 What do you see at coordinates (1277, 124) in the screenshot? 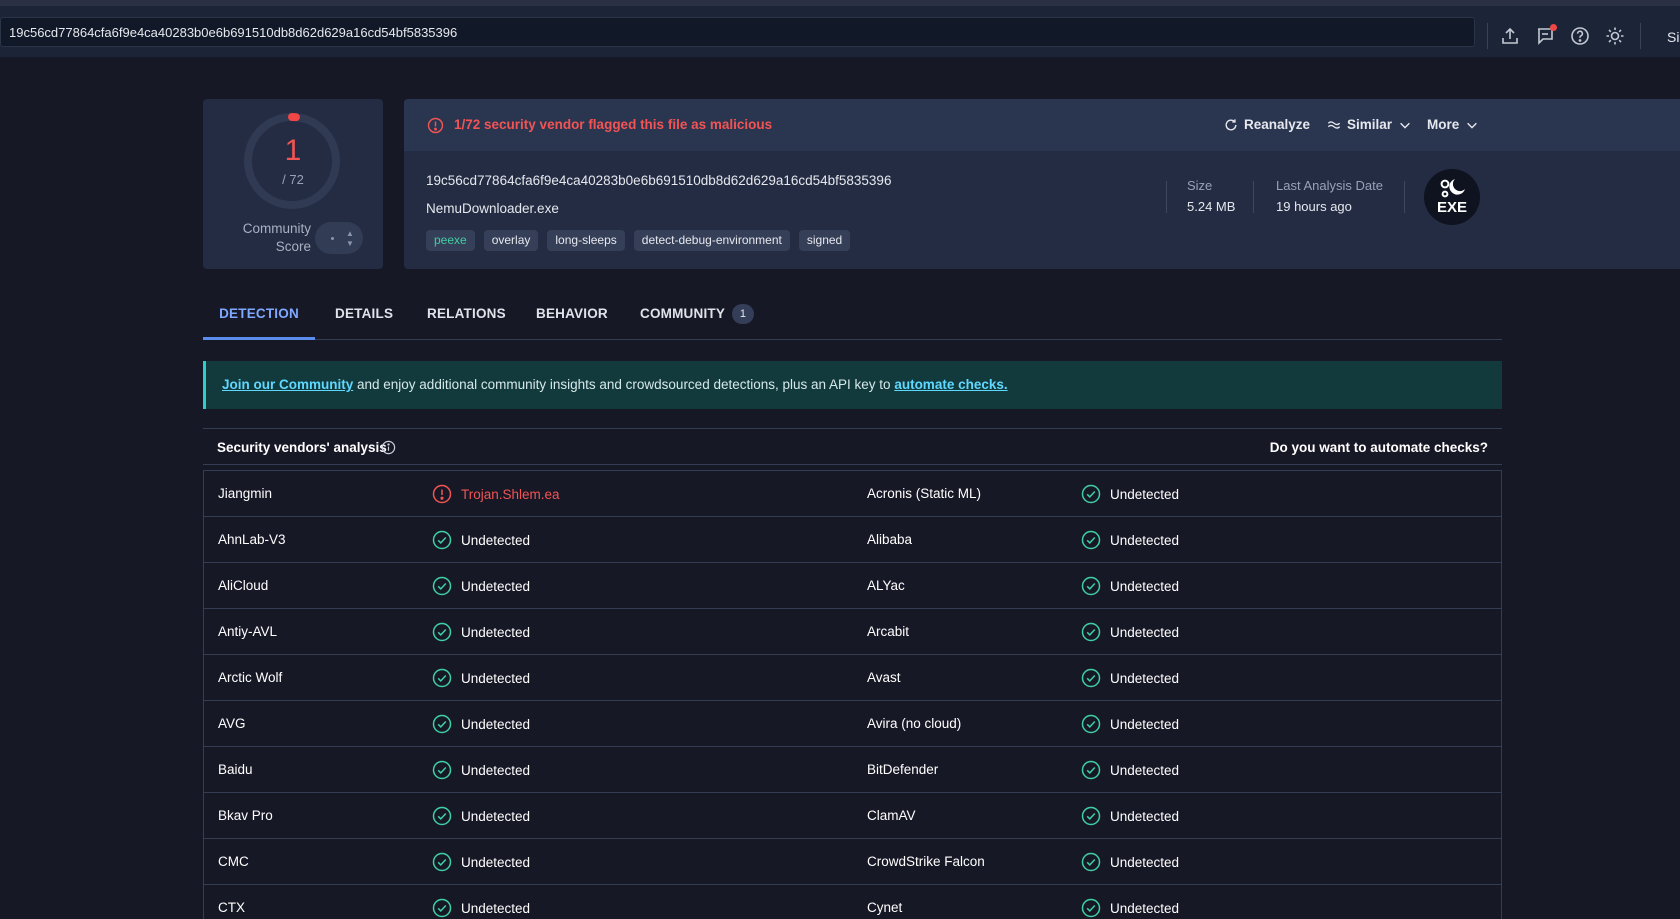
I see `reanalyze-label: Reanalyze` at bounding box center [1277, 124].